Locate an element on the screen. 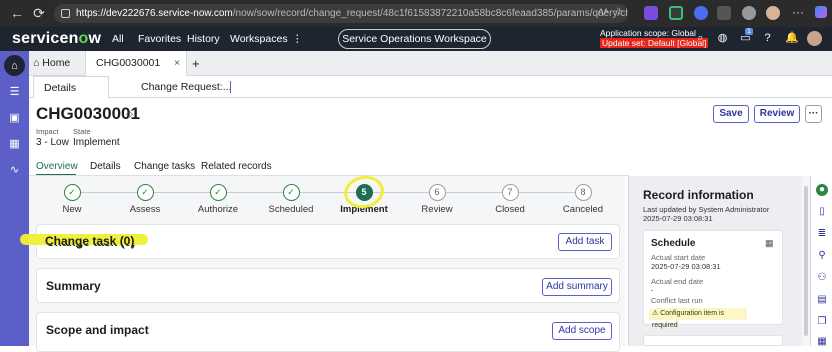 This screenshot has height=352, width=832. step-new-label: New is located at coordinates (72, 209).